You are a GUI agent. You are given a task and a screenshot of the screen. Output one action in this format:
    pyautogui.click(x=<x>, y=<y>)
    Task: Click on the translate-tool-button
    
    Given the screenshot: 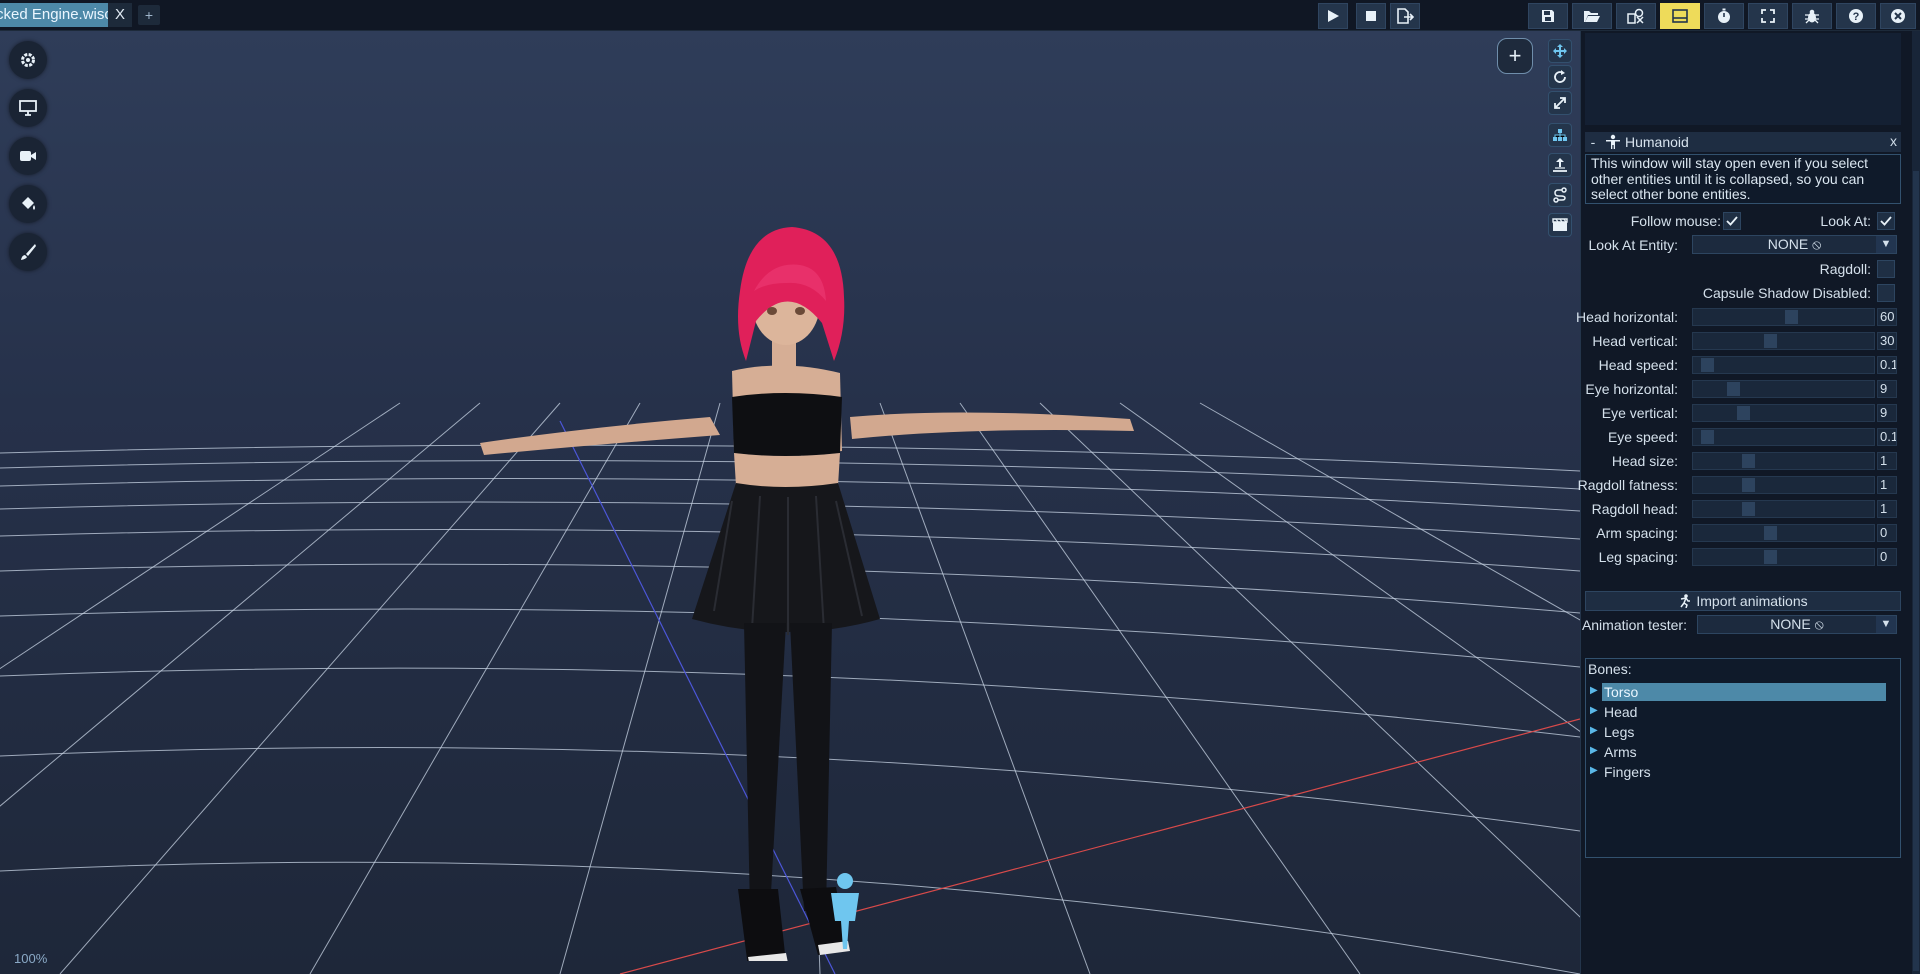 What is the action you would take?
    pyautogui.click(x=1560, y=51)
    